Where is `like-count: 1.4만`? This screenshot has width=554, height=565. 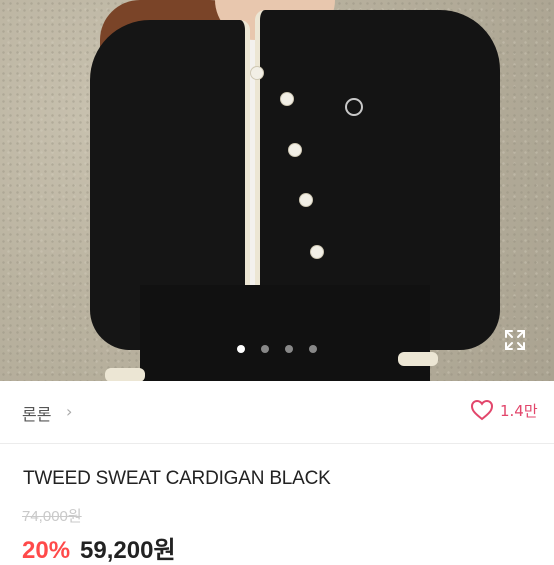
like-count: 1.4만 is located at coordinates (519, 410).